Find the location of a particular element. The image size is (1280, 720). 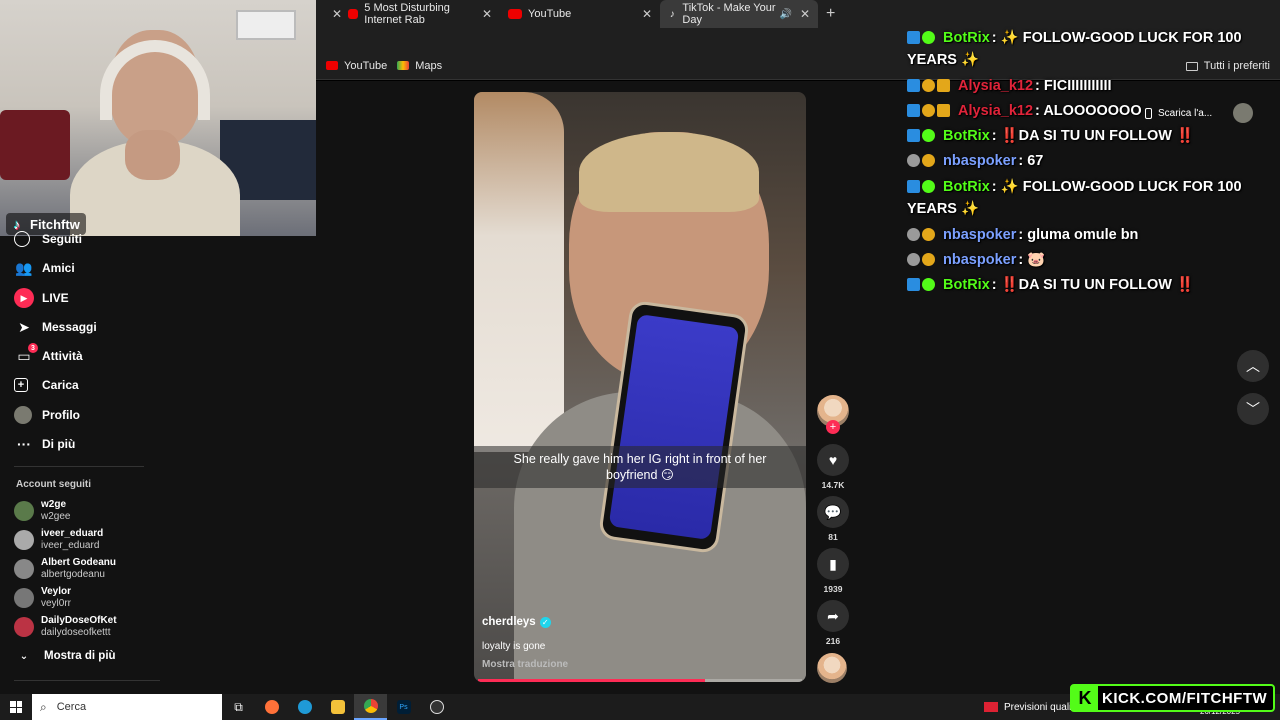

browser-tab-2: YouTube ✕ is located at coordinates (580, 14).